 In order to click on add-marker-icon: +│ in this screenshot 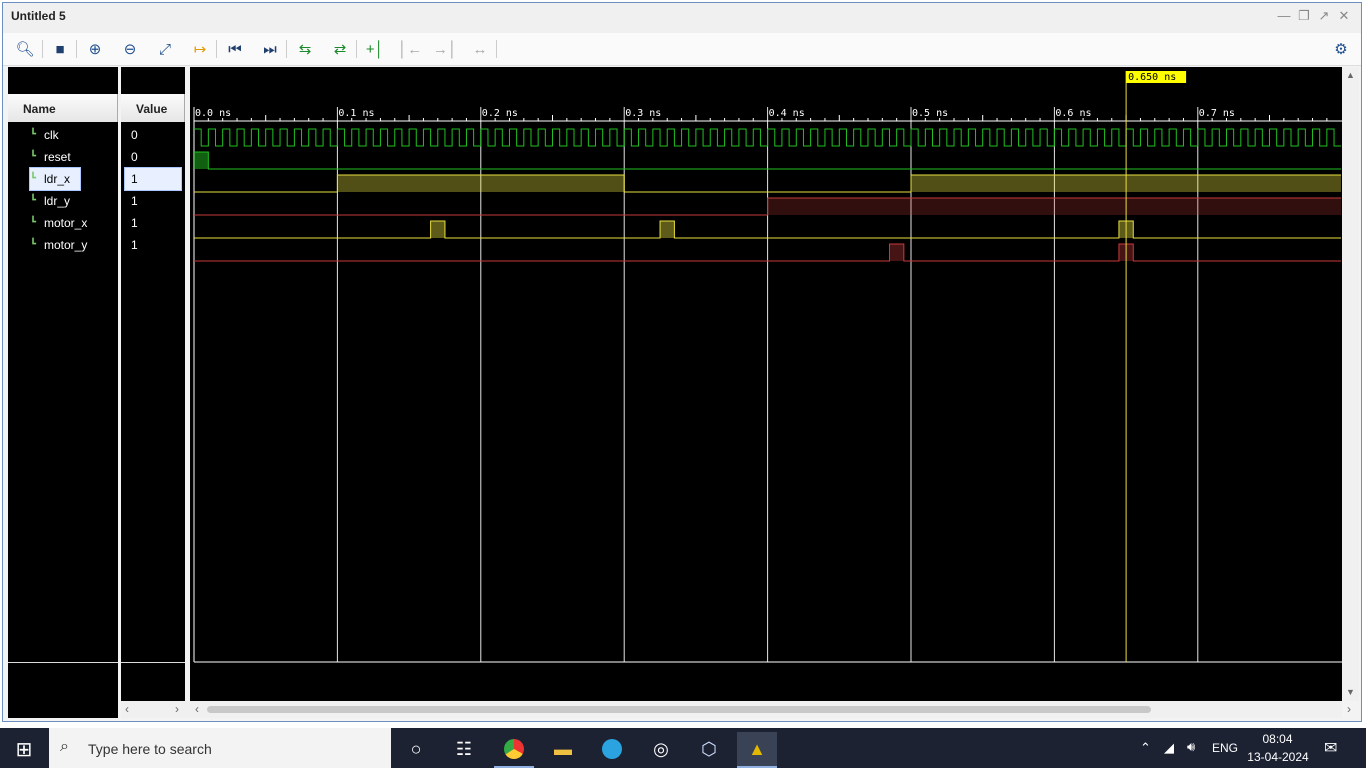, I will do `click(375, 49)`.